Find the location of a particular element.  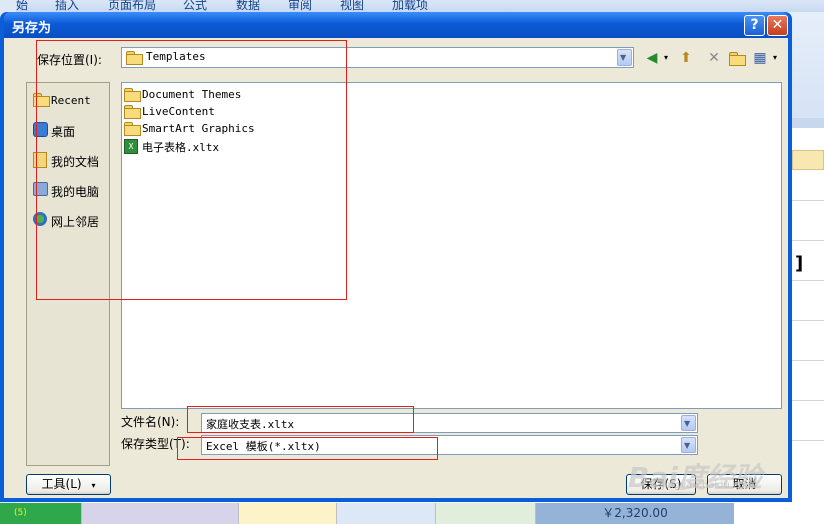

filetype-value: Excel 模板(*.xltx) is located at coordinates (263, 446).